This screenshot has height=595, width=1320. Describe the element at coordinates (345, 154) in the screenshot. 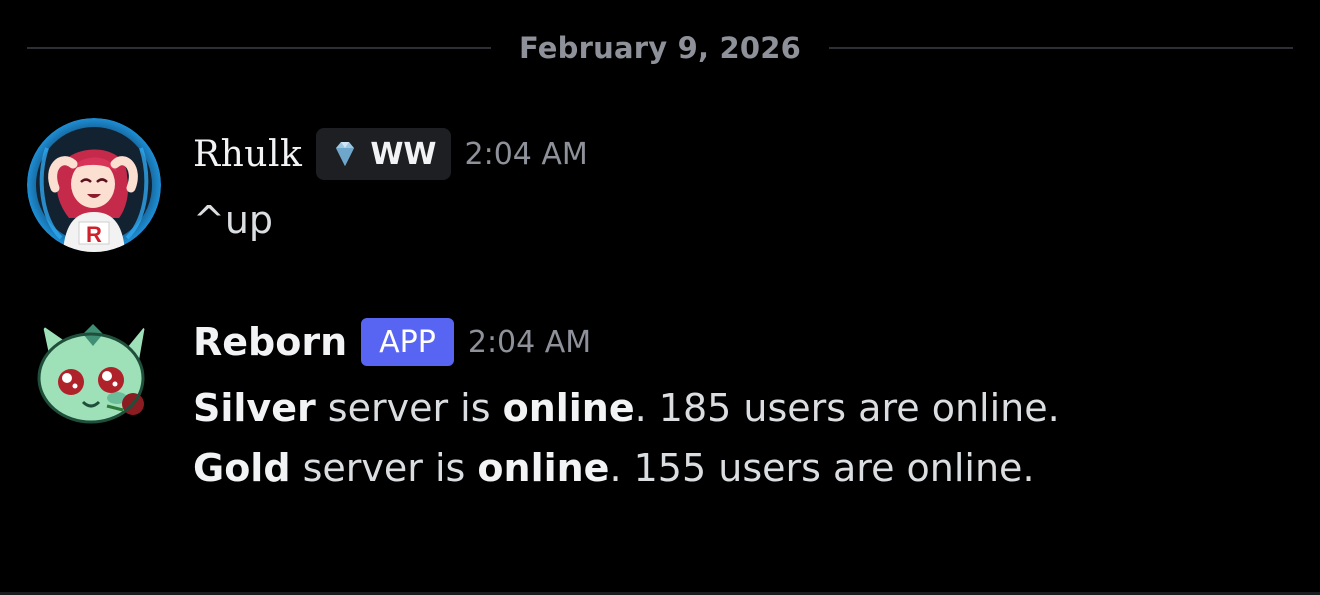

I see `diamond-icon` at that location.